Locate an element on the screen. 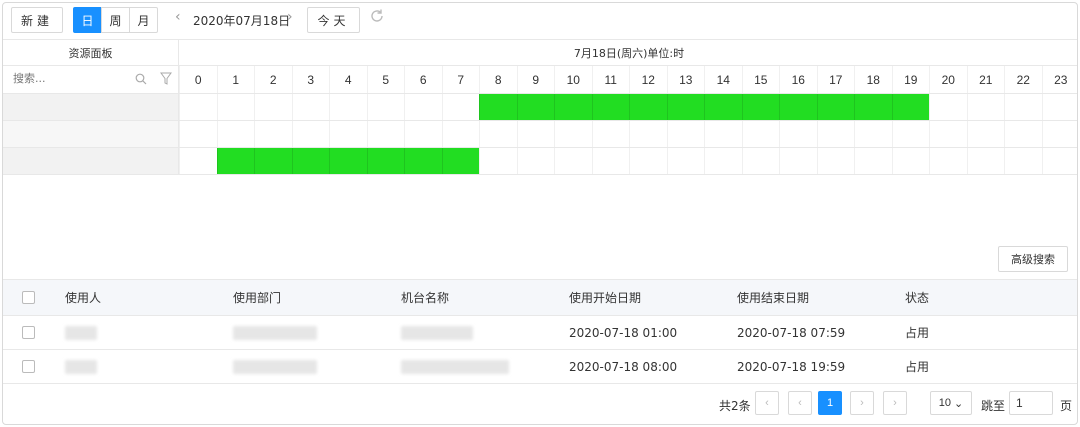 Image resolution: width=1080 pixels, height=427 pixels. chevron-right-icon: › is located at coordinates (290, 17).